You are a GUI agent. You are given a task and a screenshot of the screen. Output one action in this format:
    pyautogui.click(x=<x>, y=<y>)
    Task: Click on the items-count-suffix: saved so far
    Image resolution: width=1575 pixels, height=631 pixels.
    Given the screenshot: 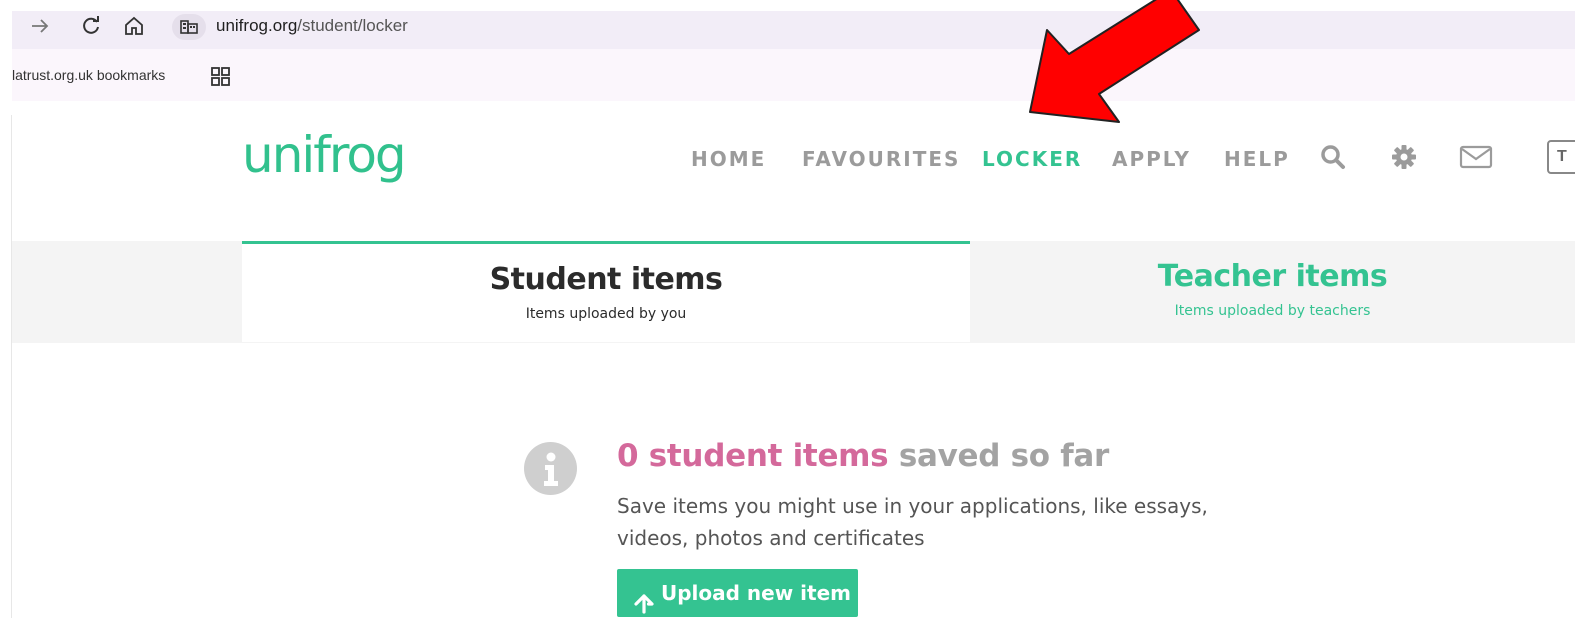 What is the action you would take?
    pyautogui.click(x=999, y=456)
    